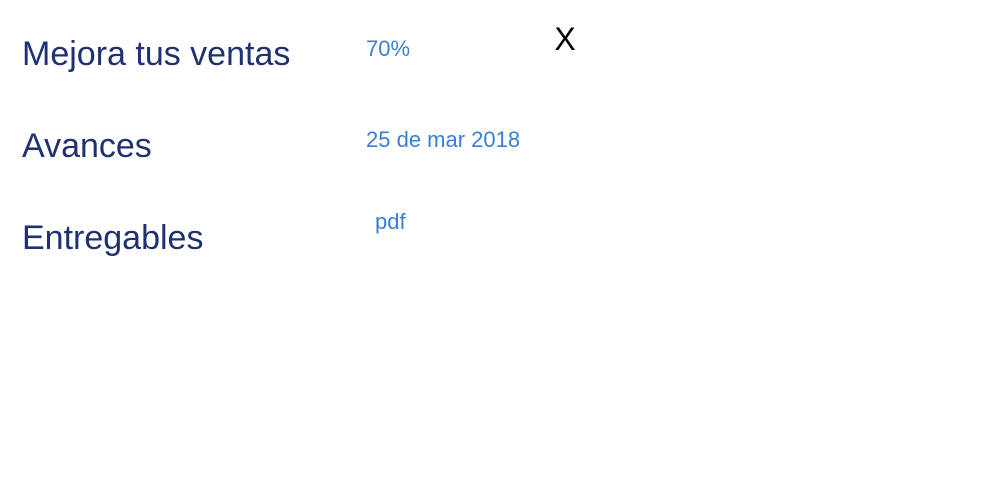  Describe the element at coordinates (388, 48) in the screenshot. I see `progress-value: 70%` at that location.